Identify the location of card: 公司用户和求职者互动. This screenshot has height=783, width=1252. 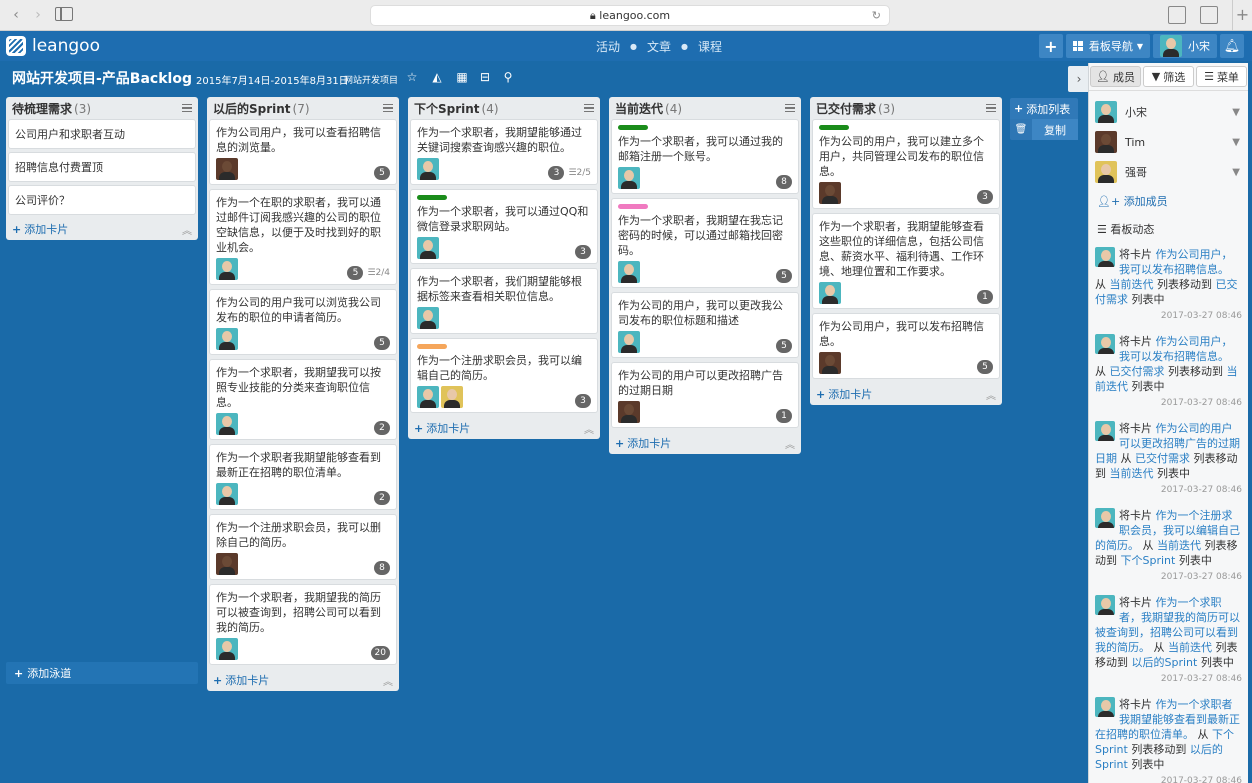
(102, 134).